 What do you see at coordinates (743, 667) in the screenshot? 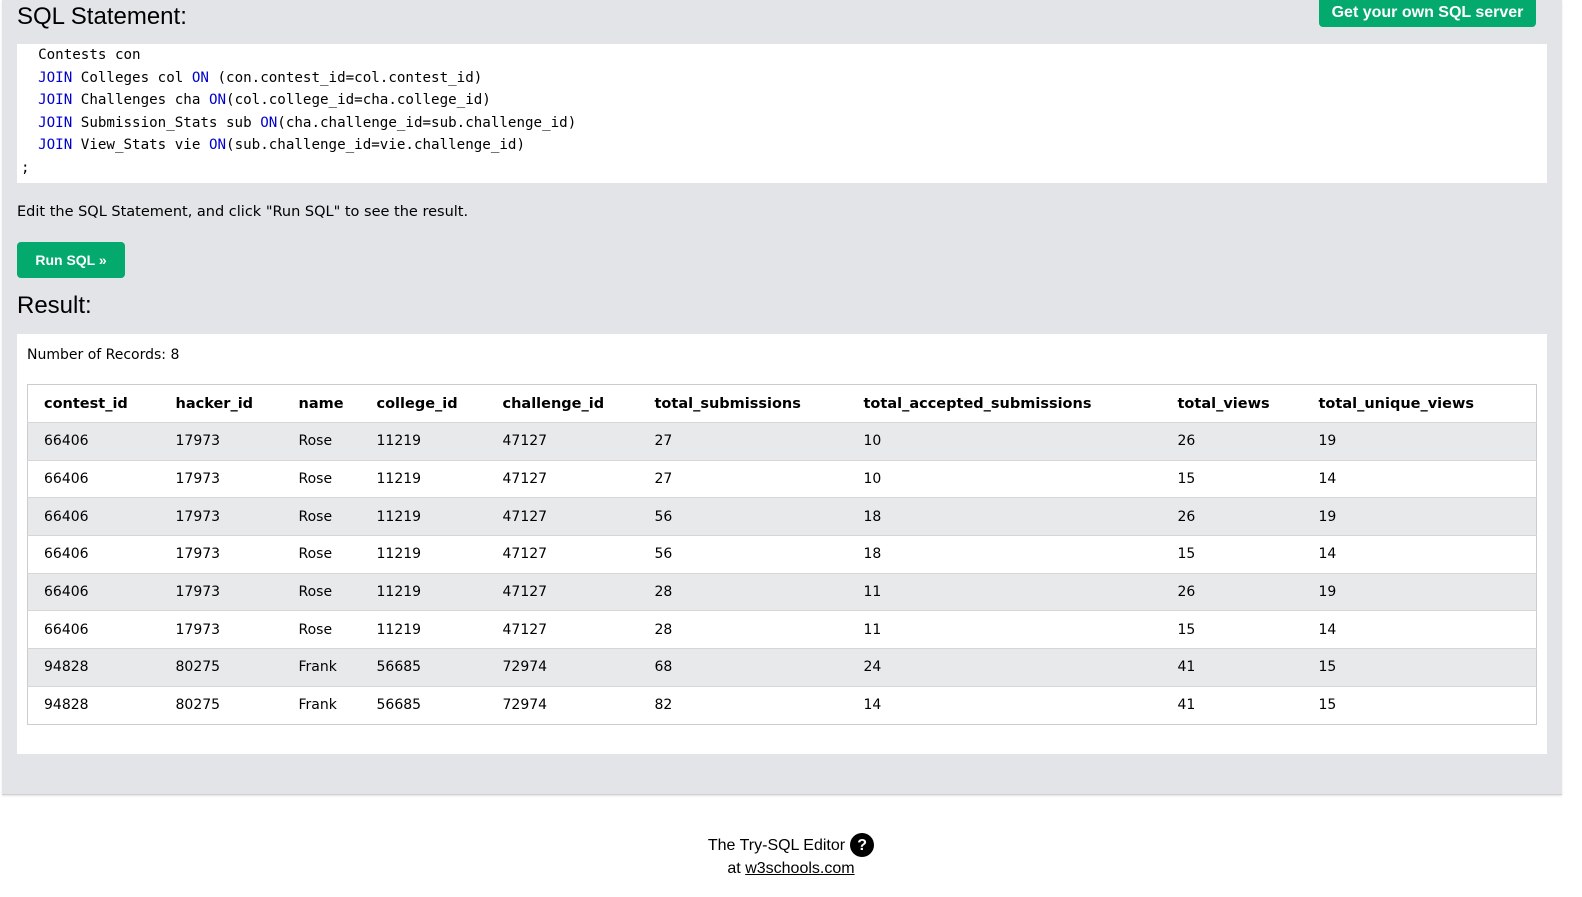
I see `table-cell: 68` at bounding box center [743, 667].